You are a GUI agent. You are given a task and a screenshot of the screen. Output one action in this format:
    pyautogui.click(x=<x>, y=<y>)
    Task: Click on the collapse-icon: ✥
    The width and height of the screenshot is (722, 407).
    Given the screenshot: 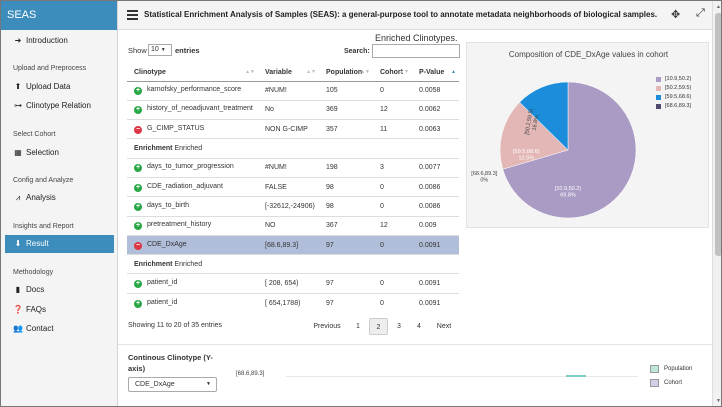 What is the action you would take?
    pyautogui.click(x=675, y=14)
    